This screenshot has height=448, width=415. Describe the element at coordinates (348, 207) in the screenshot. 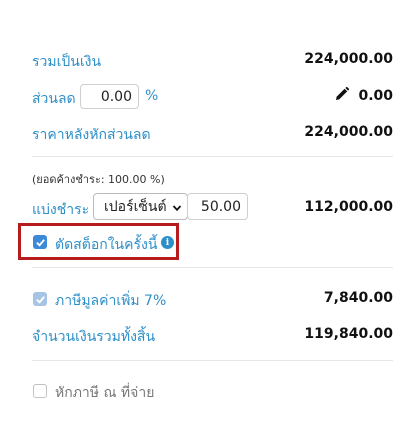

I see `installment-value: 112,000.00` at that location.